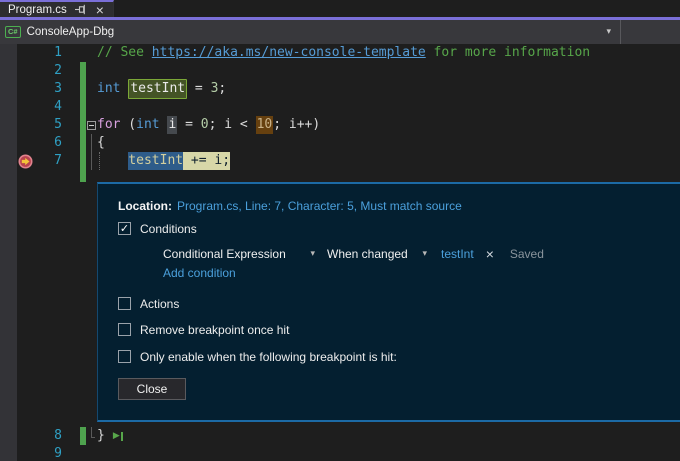 The width and height of the screenshot is (680, 461). I want to click on tab-program-cs: Program.cs ×, so click(57, 8).